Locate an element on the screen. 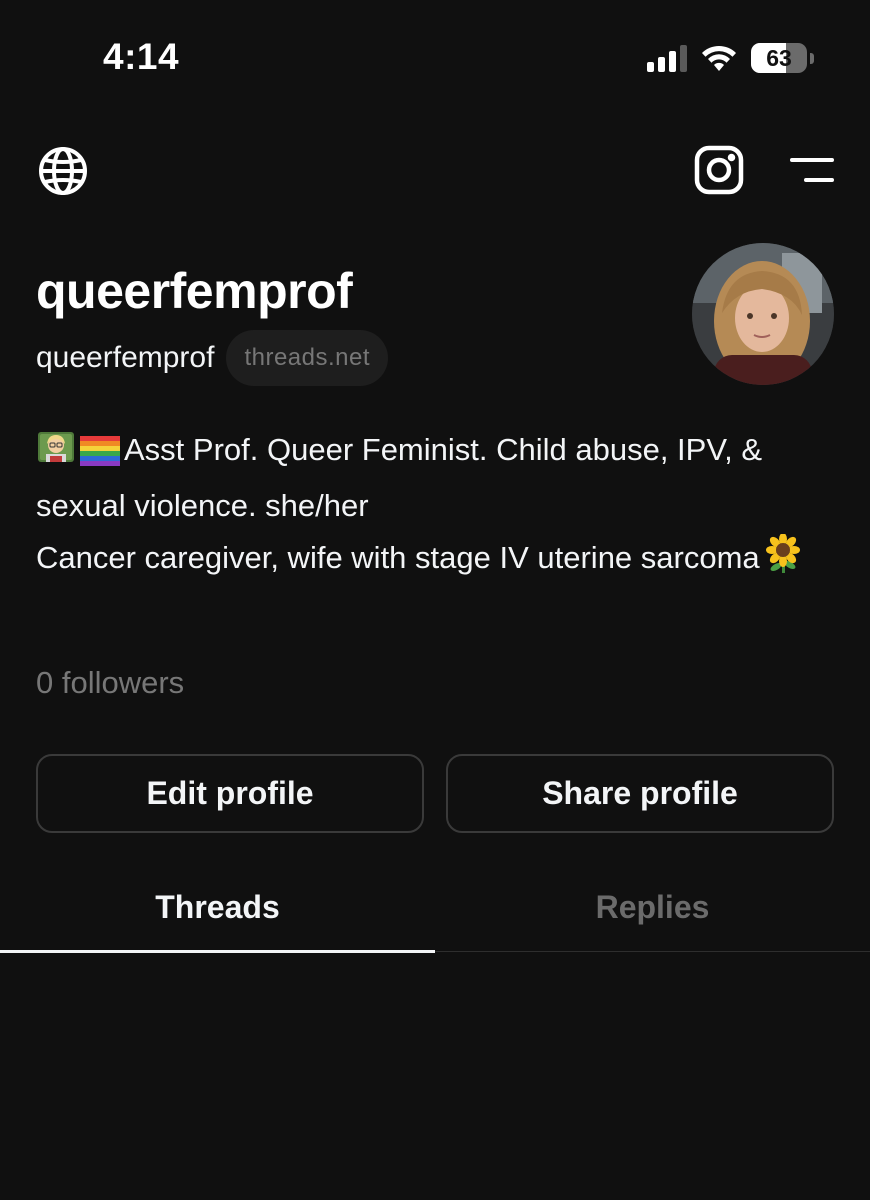 This screenshot has height=1200, width=870. sunflower-emoji is located at coordinates (783, 561).